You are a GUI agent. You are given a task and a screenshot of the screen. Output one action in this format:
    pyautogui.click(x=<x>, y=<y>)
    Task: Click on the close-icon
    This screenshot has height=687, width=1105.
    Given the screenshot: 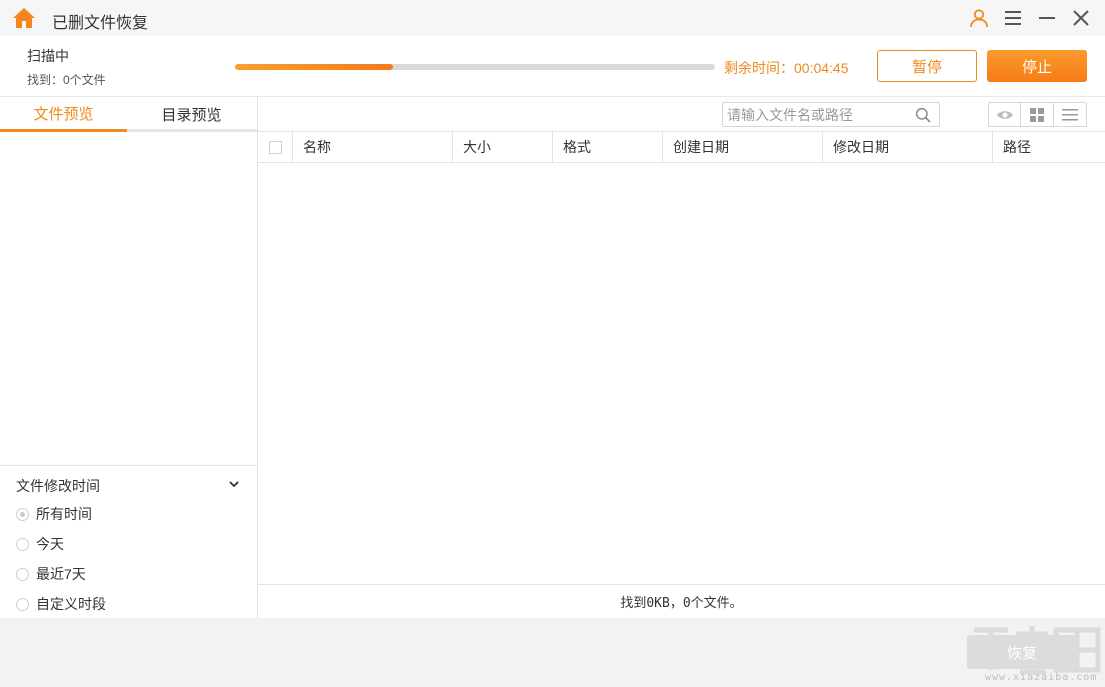 What is the action you would take?
    pyautogui.click(x=1081, y=18)
    